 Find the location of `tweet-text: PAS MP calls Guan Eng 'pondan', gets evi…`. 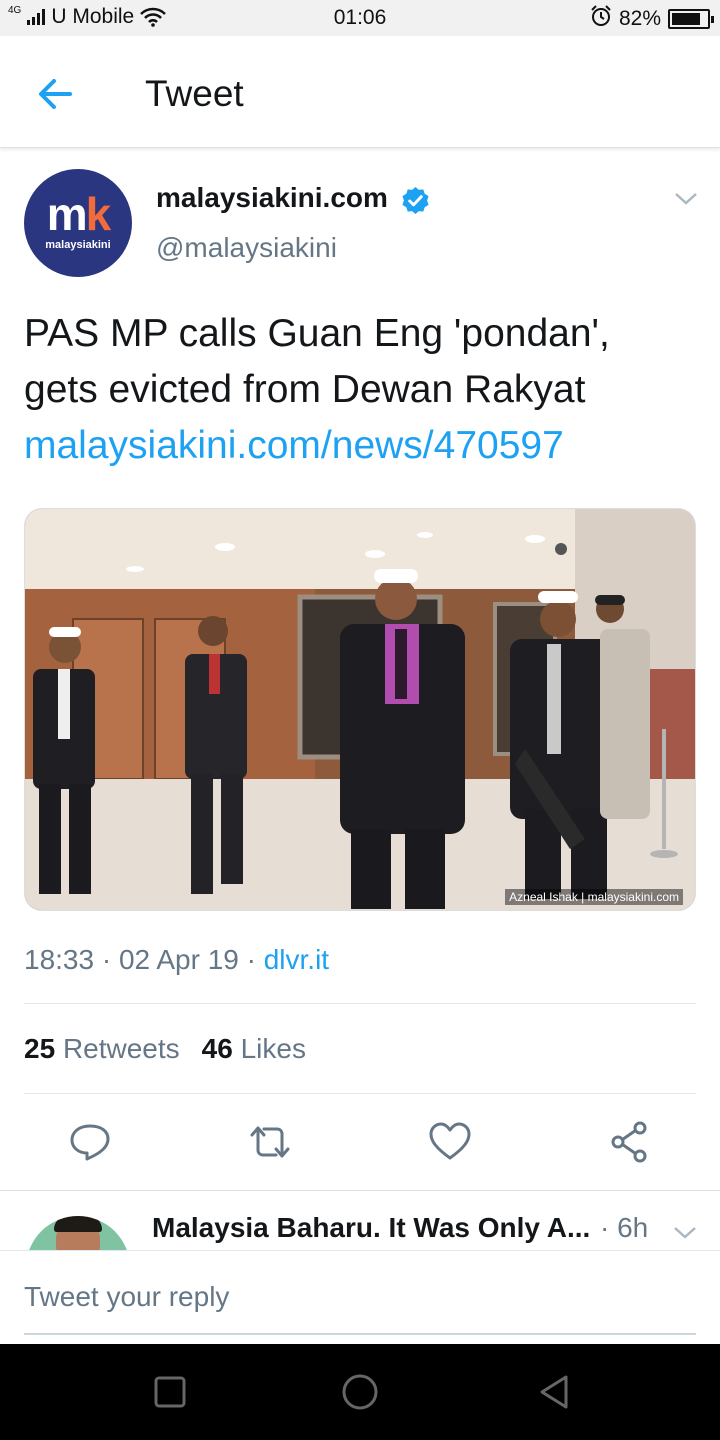

tweet-text: PAS MP calls Guan Eng 'pondan', gets evi… is located at coordinates (364, 390).